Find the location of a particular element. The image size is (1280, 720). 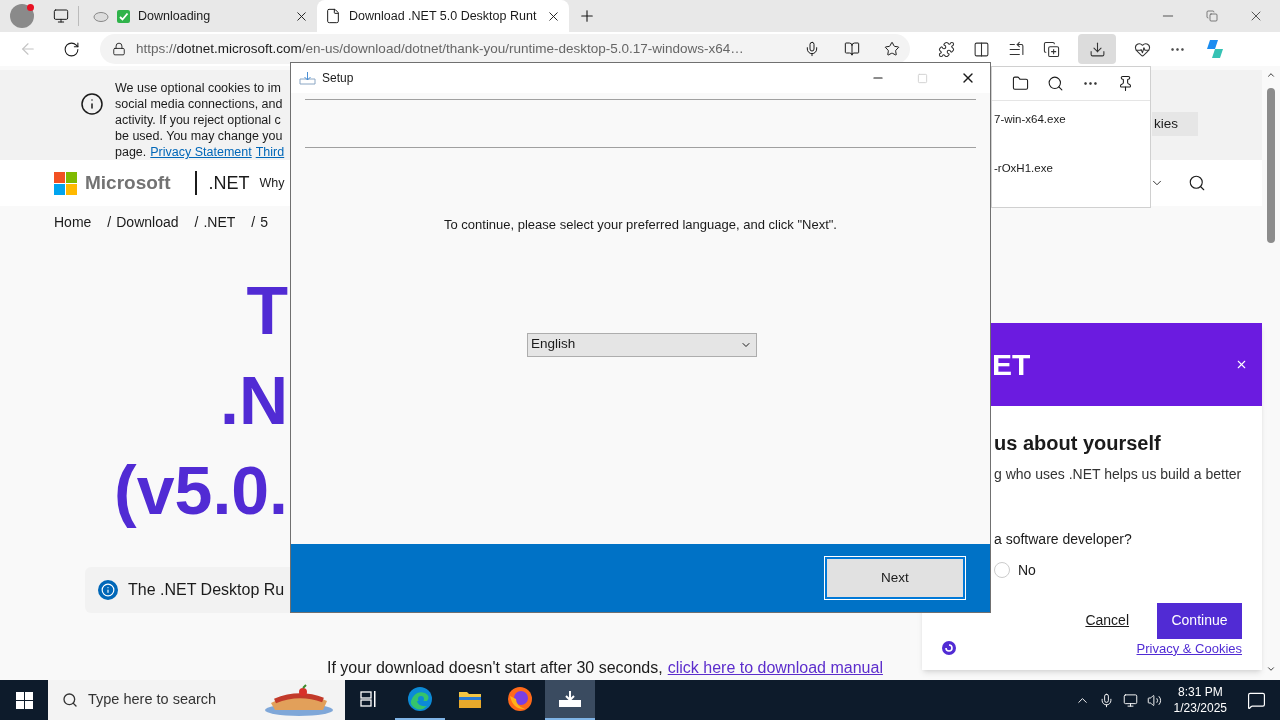

notifications-icon is located at coordinates (1256, 700).